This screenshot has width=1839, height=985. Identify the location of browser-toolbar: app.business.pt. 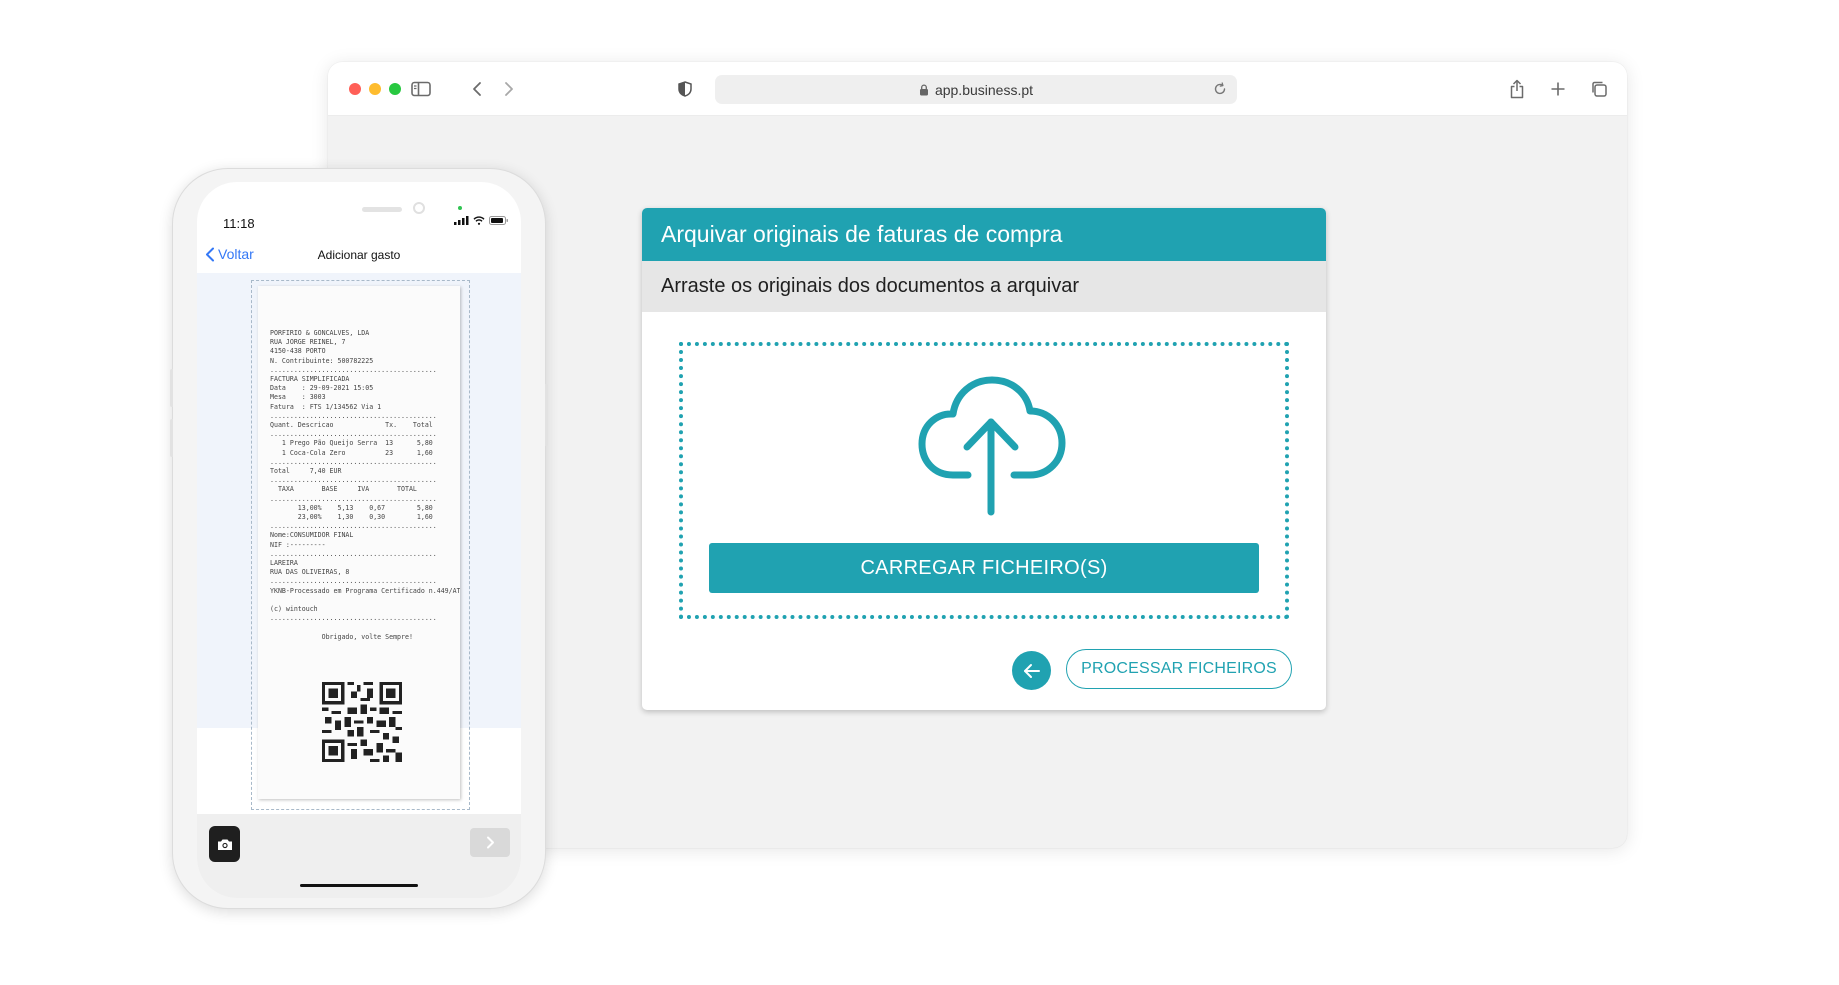
(977, 89).